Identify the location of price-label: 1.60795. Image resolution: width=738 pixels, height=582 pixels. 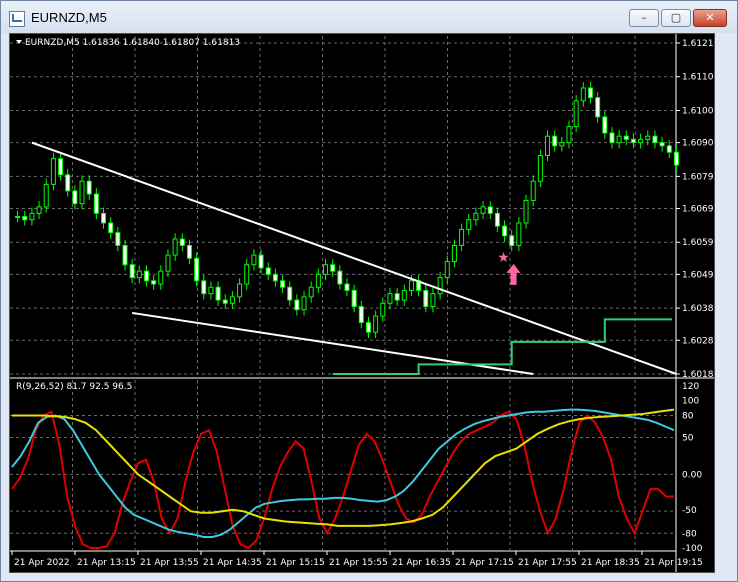
(698, 177).